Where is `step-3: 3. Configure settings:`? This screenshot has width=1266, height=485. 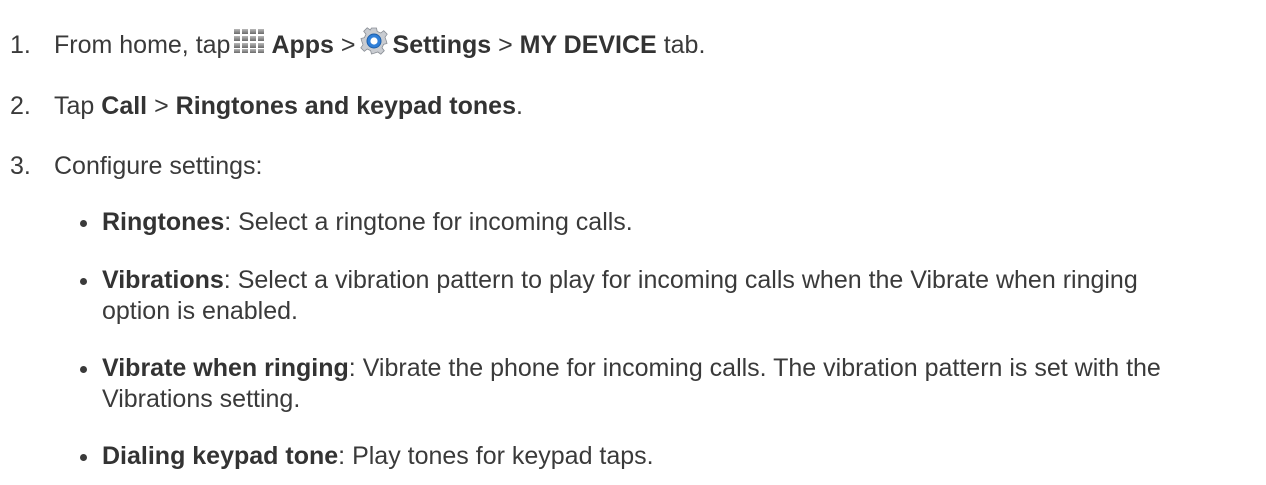 step-3: 3. Configure settings: is located at coordinates (136, 166).